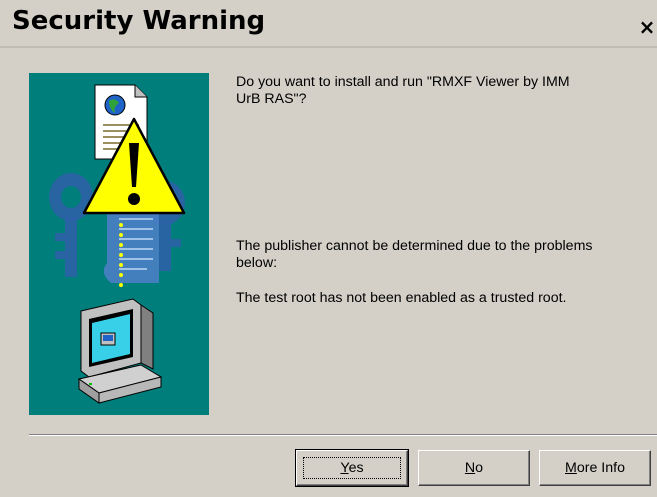  I want to click on more-info-button: More Info, so click(595, 468).